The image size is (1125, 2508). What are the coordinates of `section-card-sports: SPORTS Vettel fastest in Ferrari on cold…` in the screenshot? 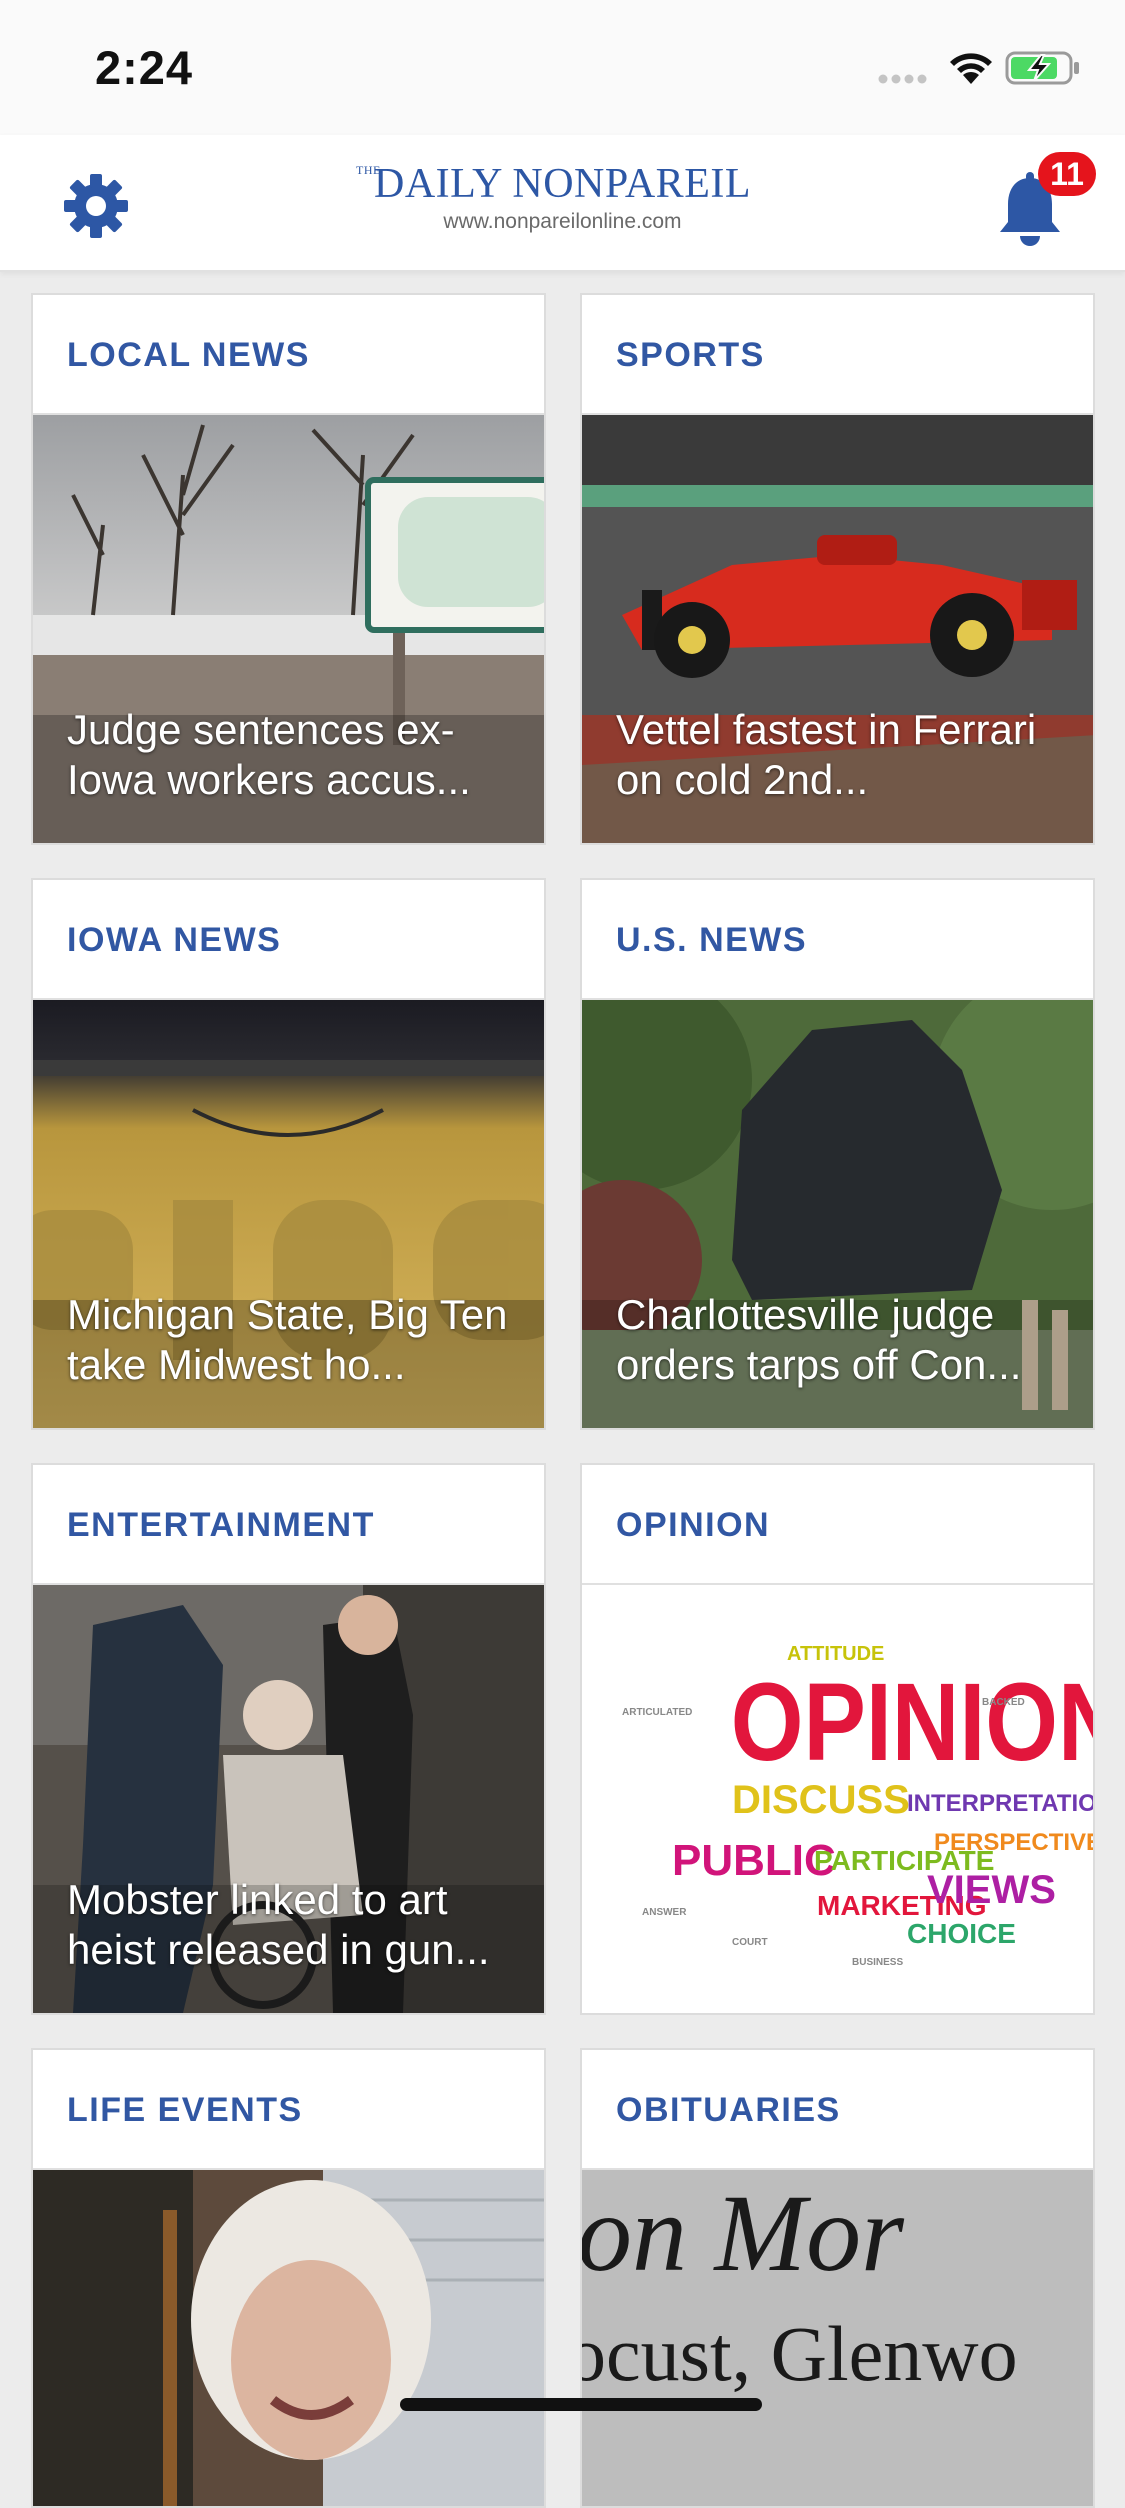 It's located at (837, 569).